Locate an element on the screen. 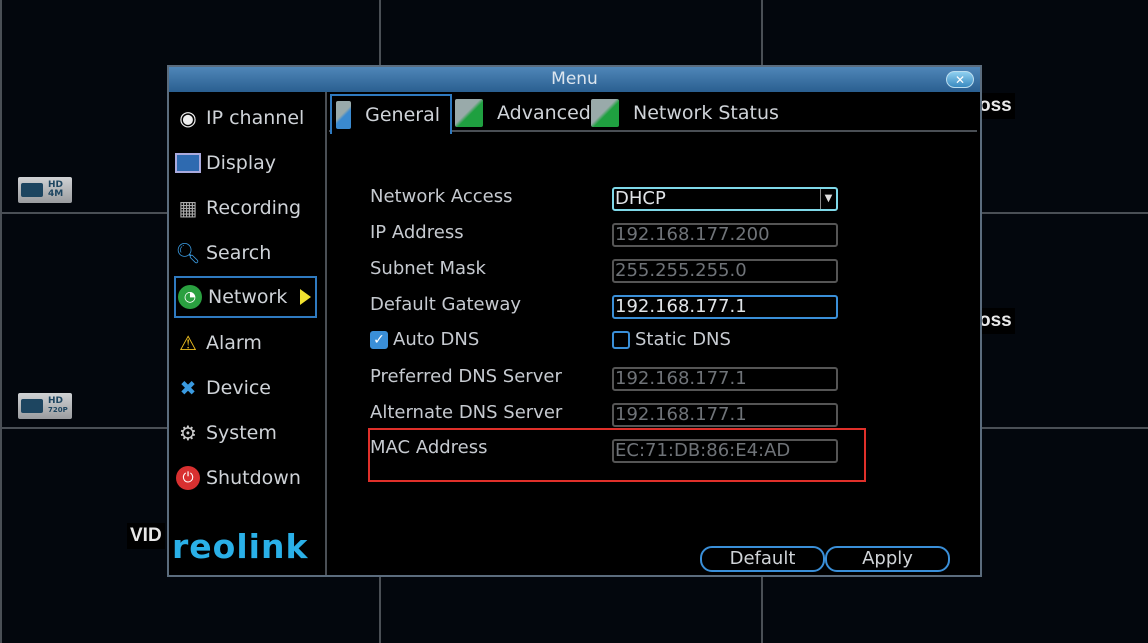  tab-advanced: Advanced is located at coordinates (523, 113).